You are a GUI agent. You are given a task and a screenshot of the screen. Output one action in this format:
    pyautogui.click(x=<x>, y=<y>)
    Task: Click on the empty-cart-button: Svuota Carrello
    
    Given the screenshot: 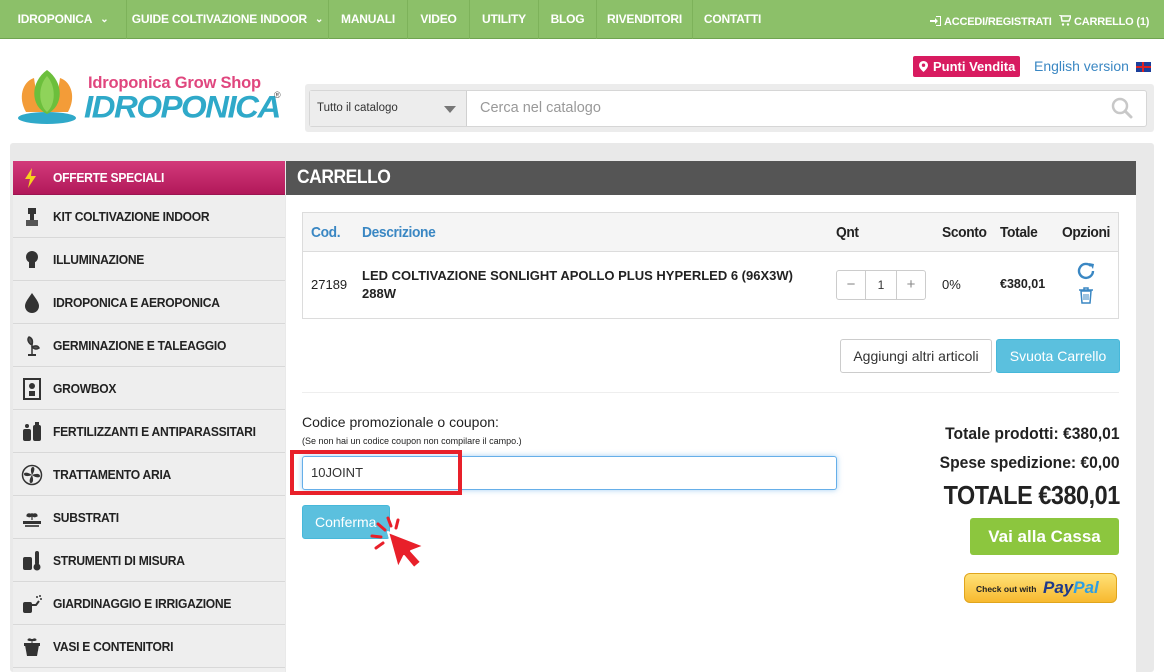 What is the action you would take?
    pyautogui.click(x=1058, y=356)
    